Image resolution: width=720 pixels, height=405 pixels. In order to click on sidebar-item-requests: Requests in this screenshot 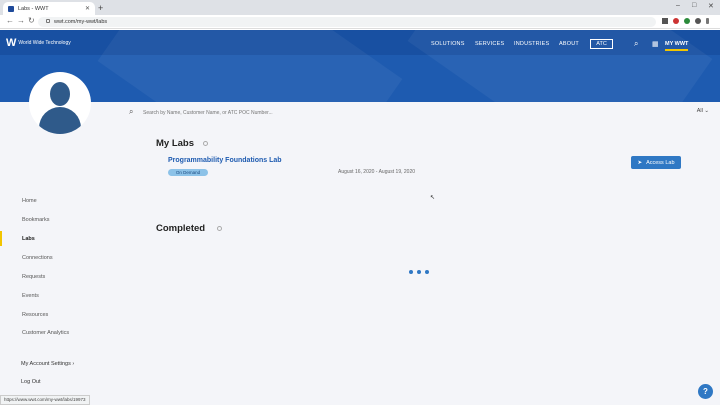, I will do `click(33, 277)`.